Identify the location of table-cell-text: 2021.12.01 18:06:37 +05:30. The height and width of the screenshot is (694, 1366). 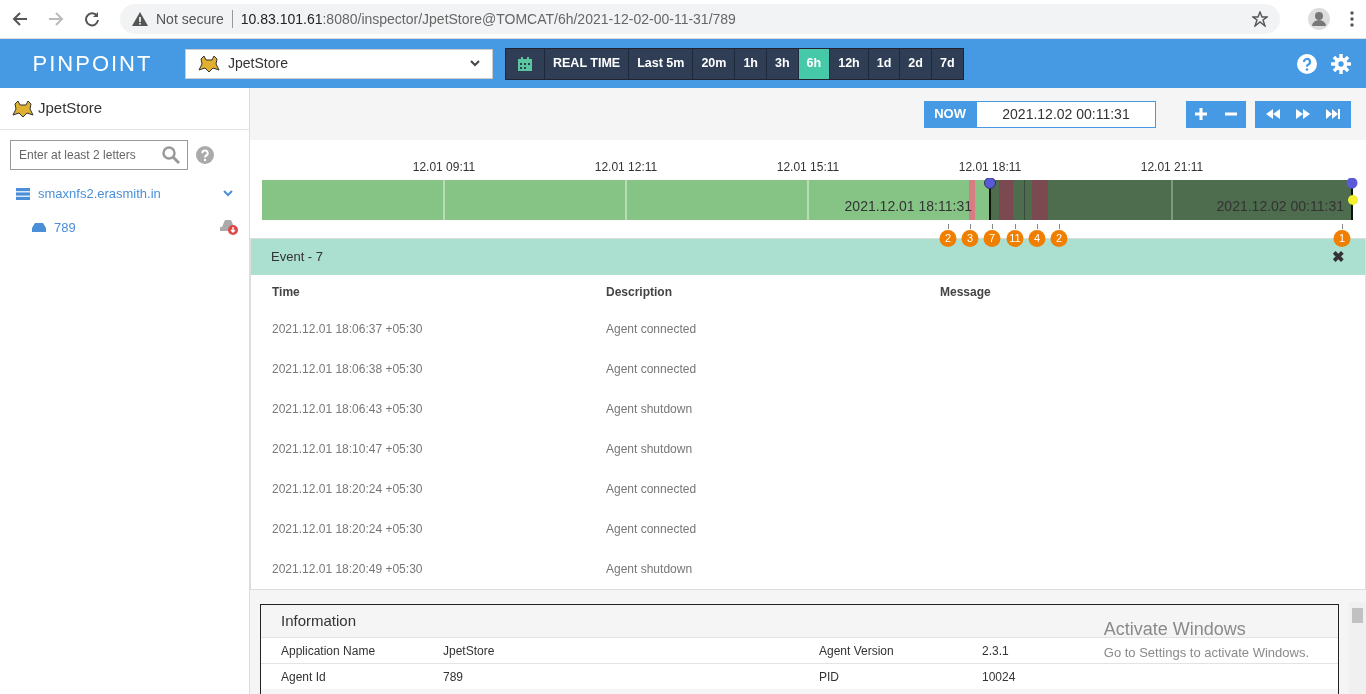
(348, 329).